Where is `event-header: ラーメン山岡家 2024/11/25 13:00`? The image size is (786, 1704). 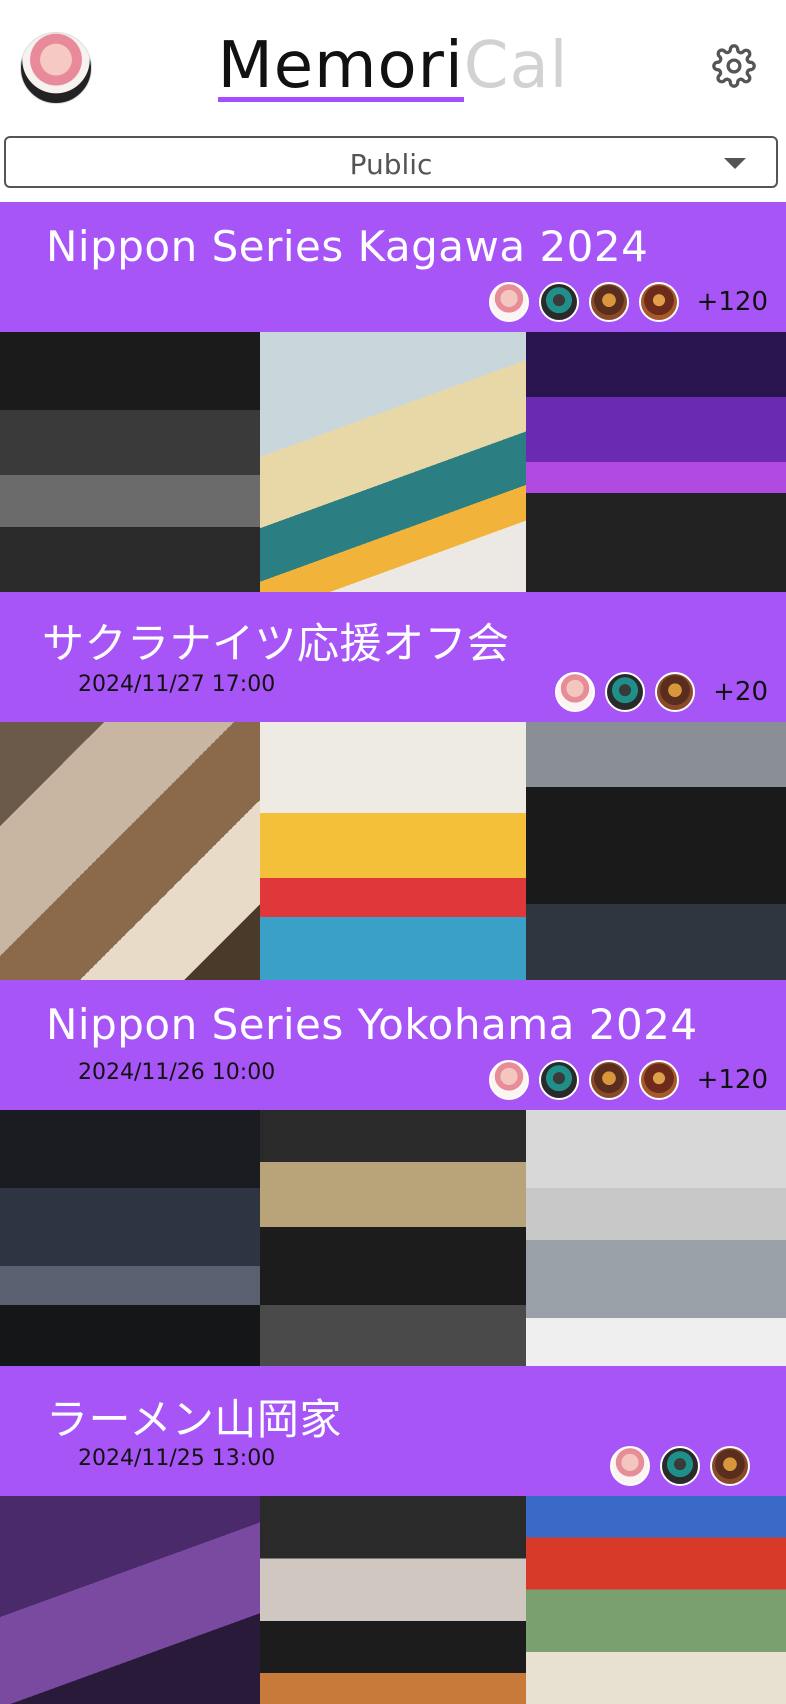 event-header: ラーメン山岡家 2024/11/25 13:00 is located at coordinates (393, 1431).